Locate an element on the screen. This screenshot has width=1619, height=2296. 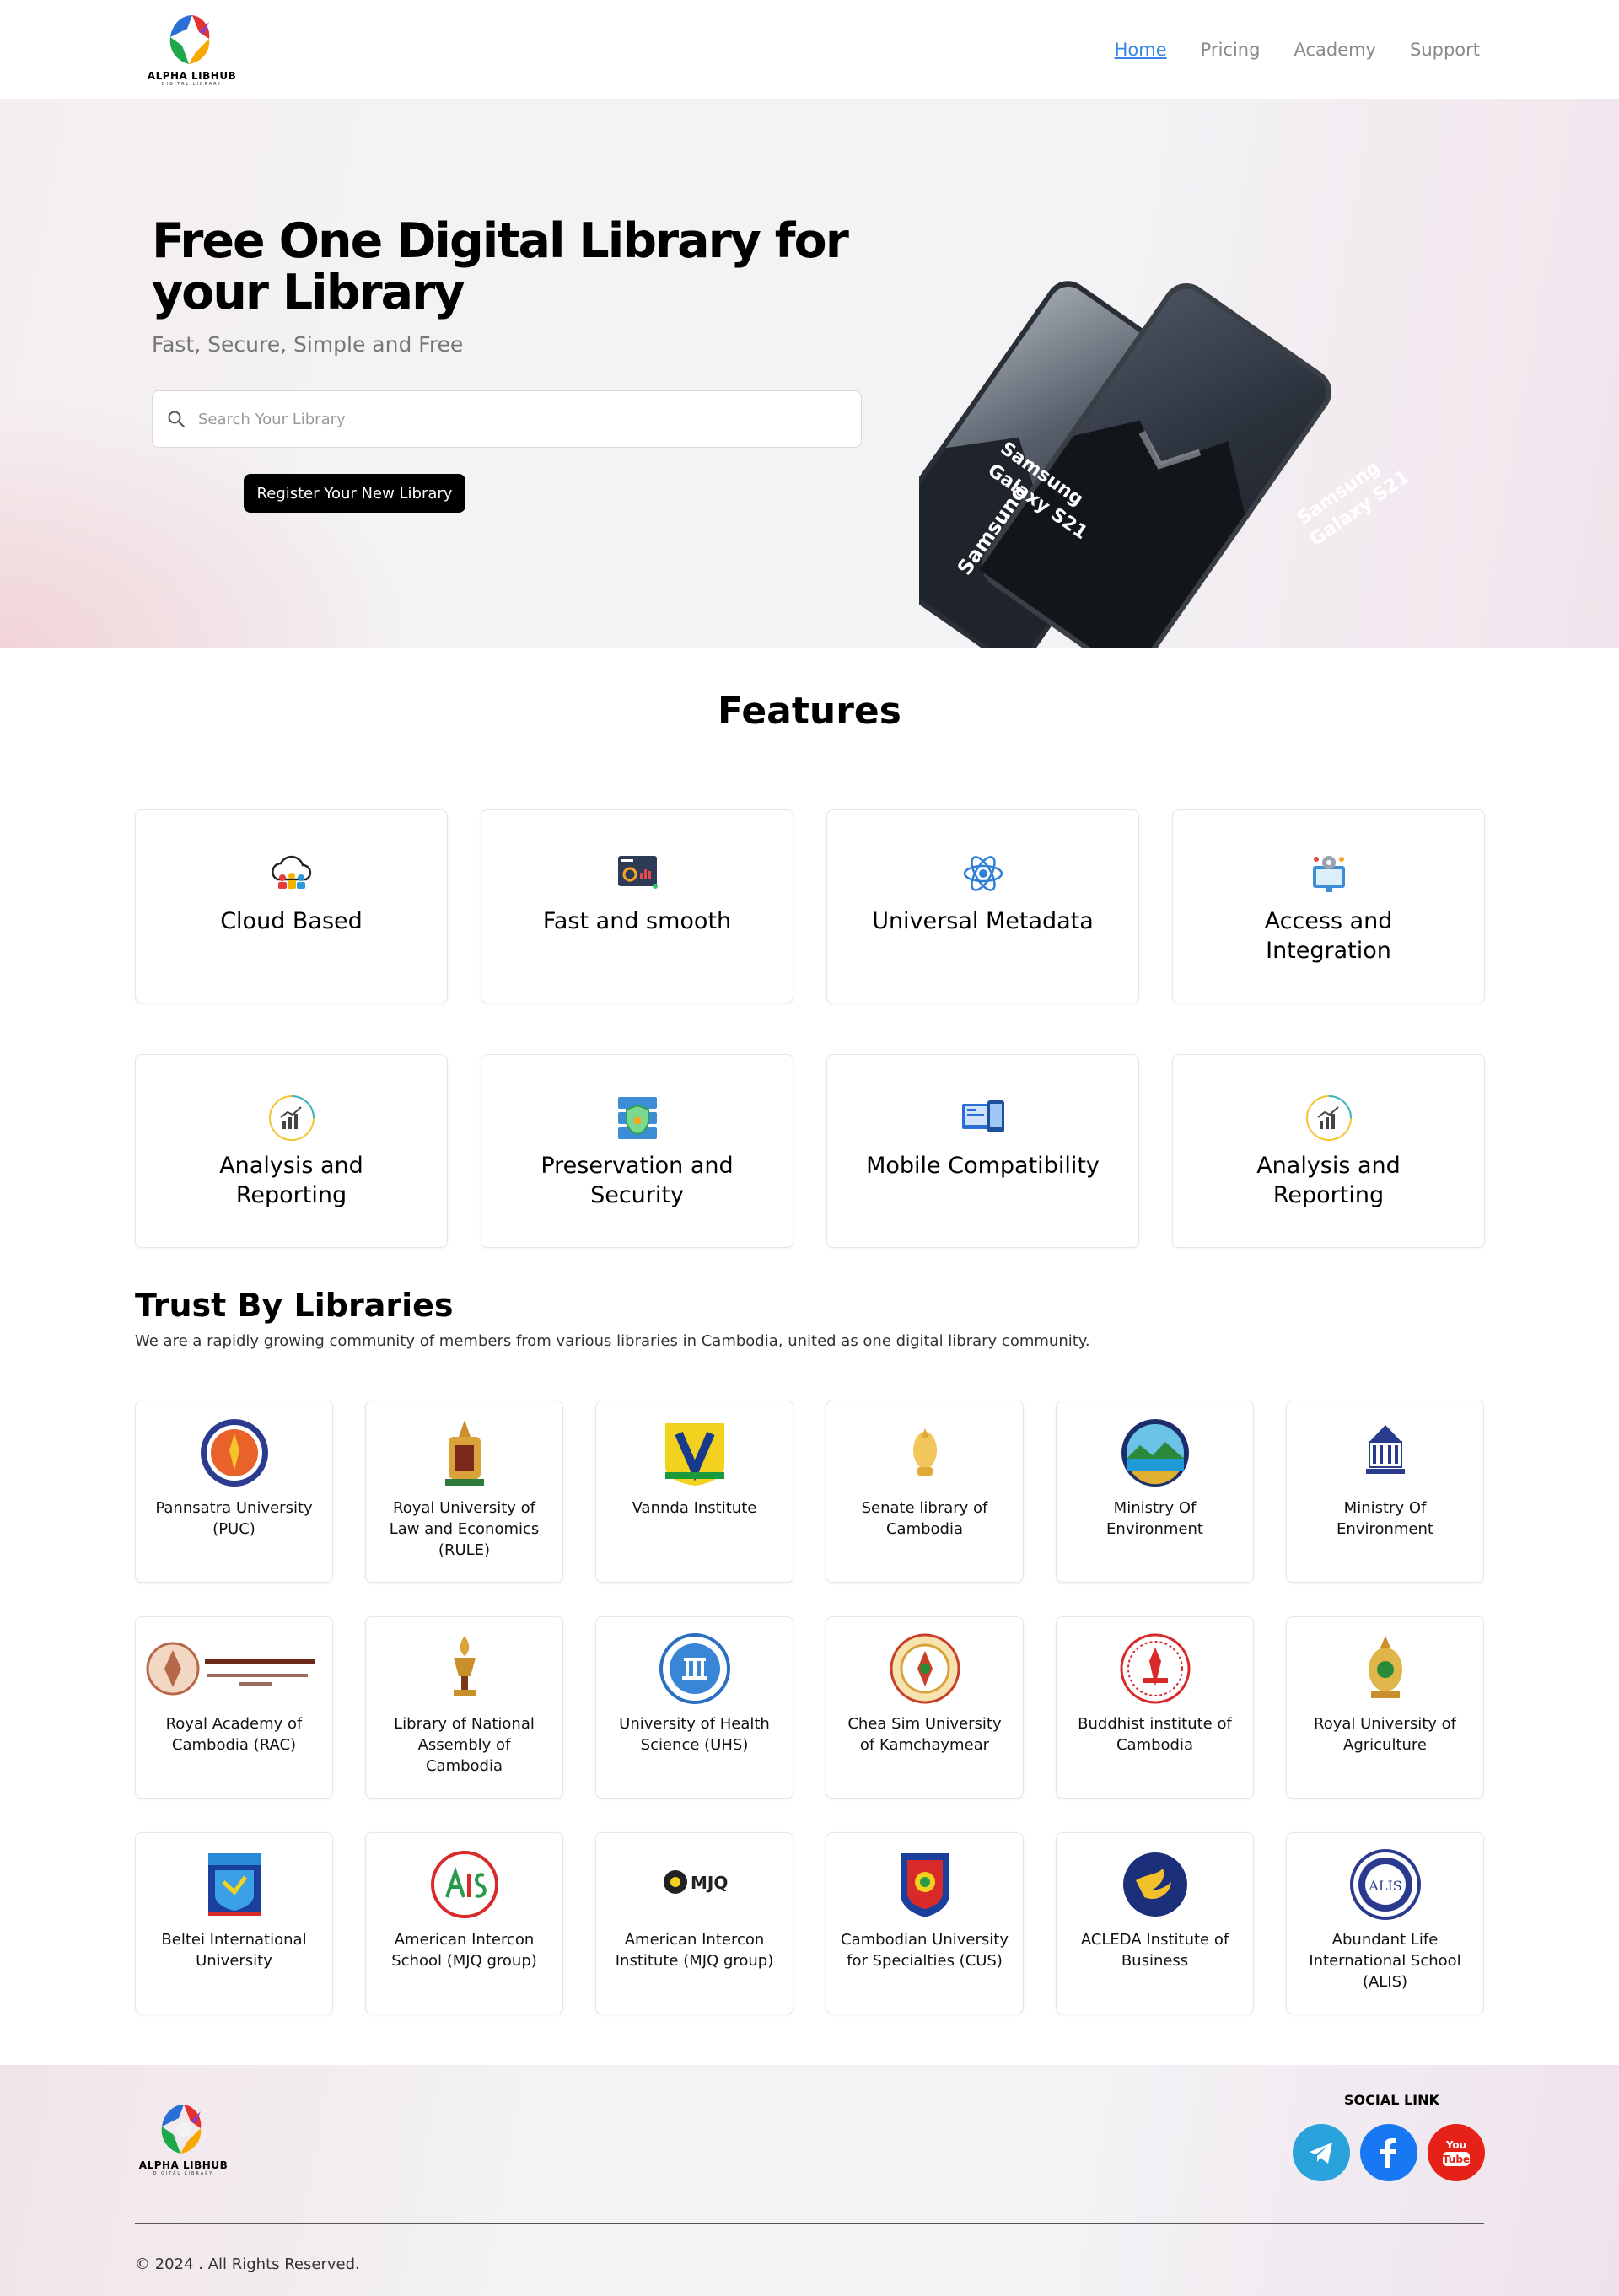
feature-card: Fast and smooth is located at coordinates (637, 906).